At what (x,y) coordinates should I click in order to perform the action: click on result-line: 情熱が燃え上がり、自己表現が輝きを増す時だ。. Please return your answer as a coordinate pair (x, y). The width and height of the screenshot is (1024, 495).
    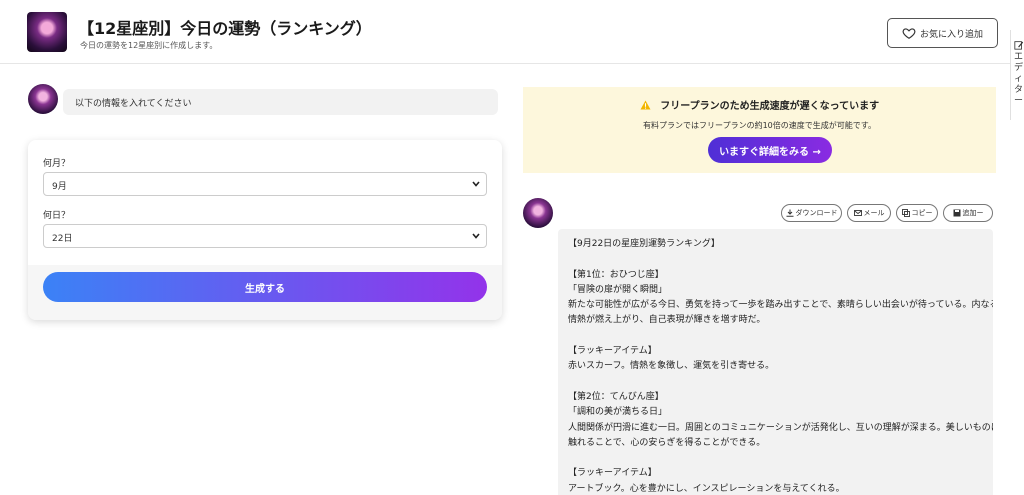
    Looking at the image, I should click on (667, 320).